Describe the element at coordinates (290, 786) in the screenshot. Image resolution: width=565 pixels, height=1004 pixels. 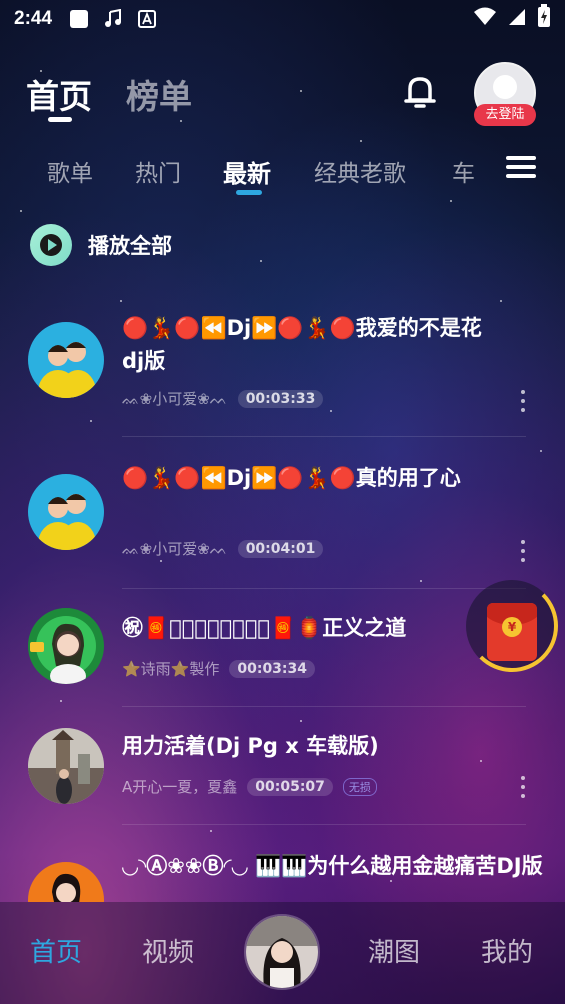
I see `song-duration: 00:05:07` at that location.